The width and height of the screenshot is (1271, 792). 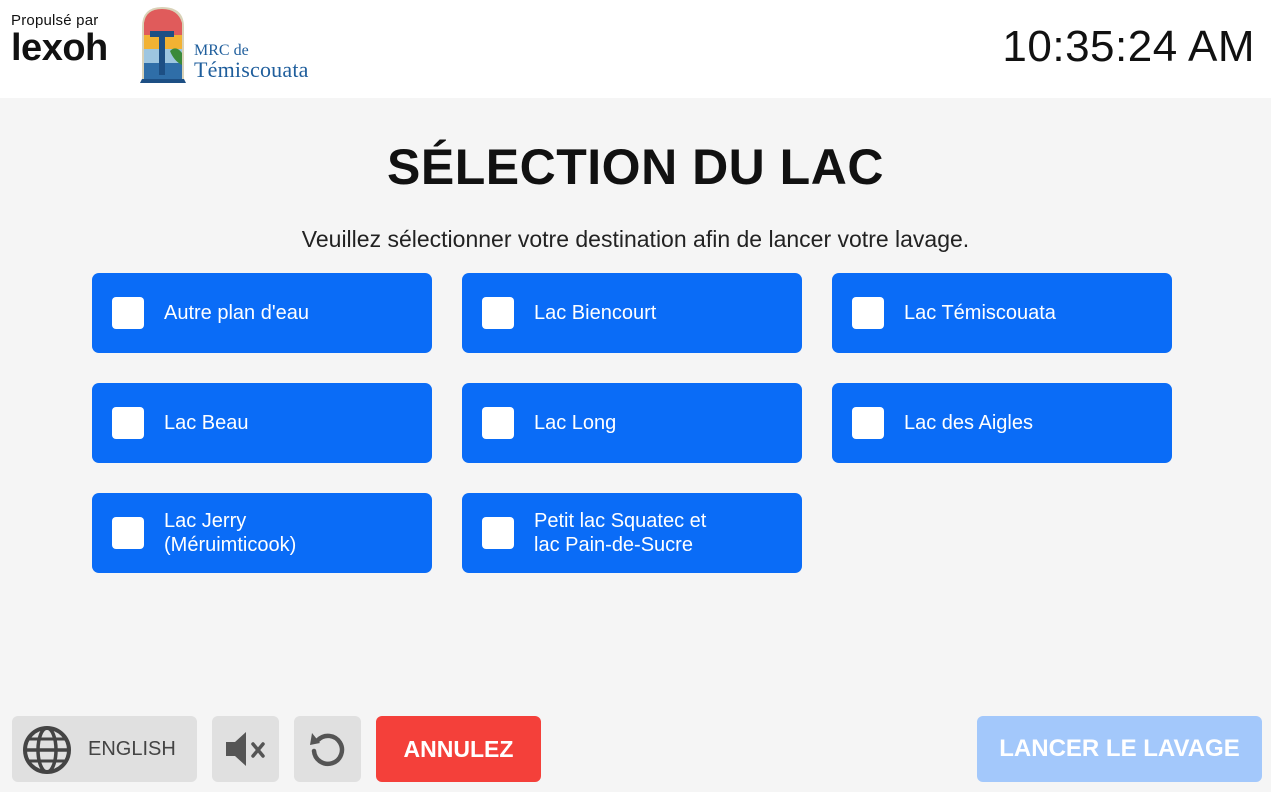 I want to click on lake-option-label: Autre plan d'eau, so click(x=237, y=313).